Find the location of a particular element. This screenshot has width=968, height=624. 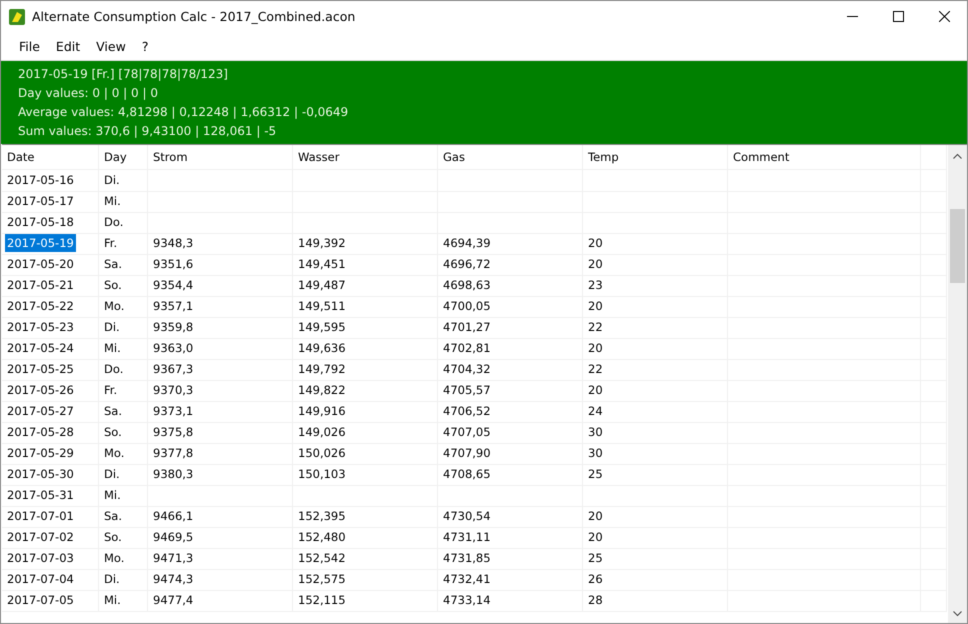

app-icon is located at coordinates (17, 16).